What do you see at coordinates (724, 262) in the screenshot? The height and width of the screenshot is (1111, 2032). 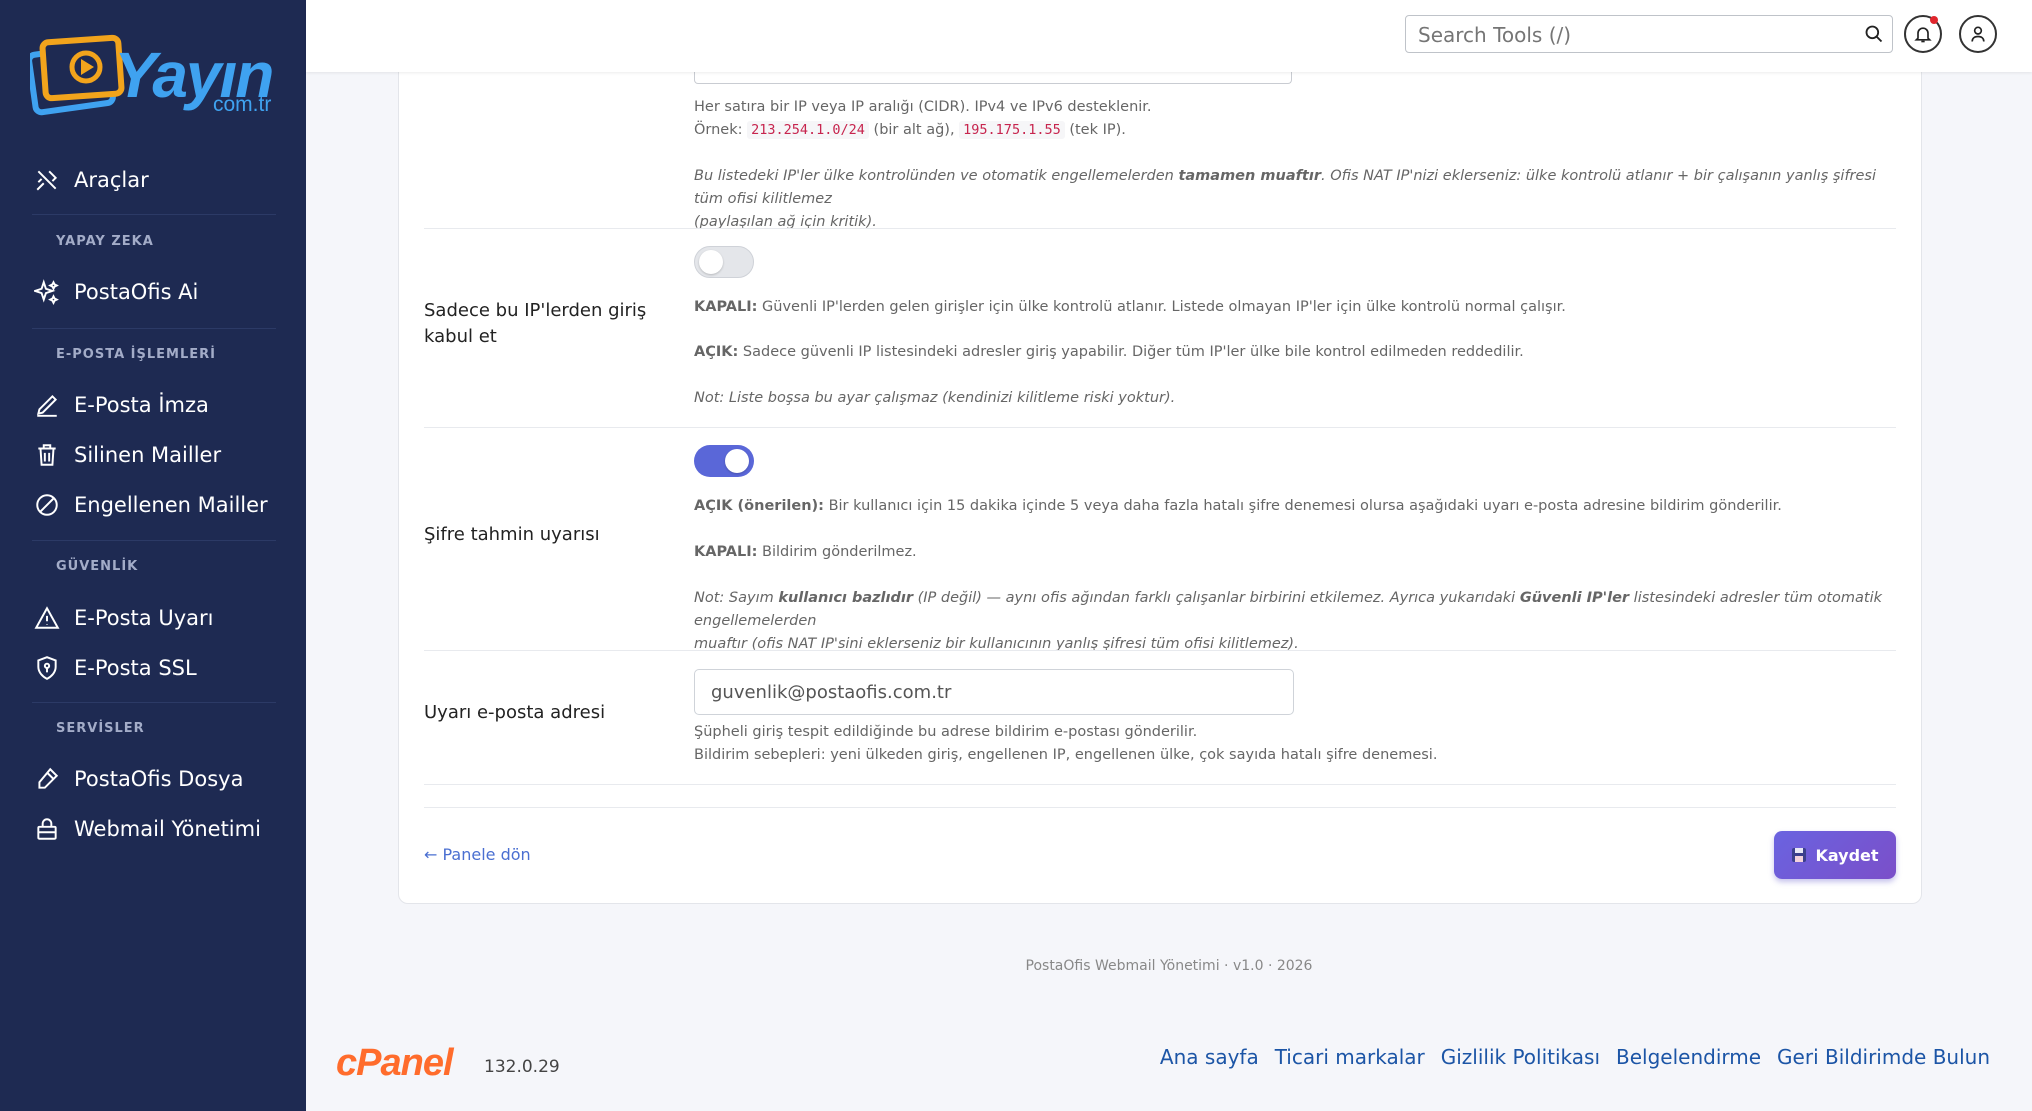 I see `only-trusted-toggle` at bounding box center [724, 262].